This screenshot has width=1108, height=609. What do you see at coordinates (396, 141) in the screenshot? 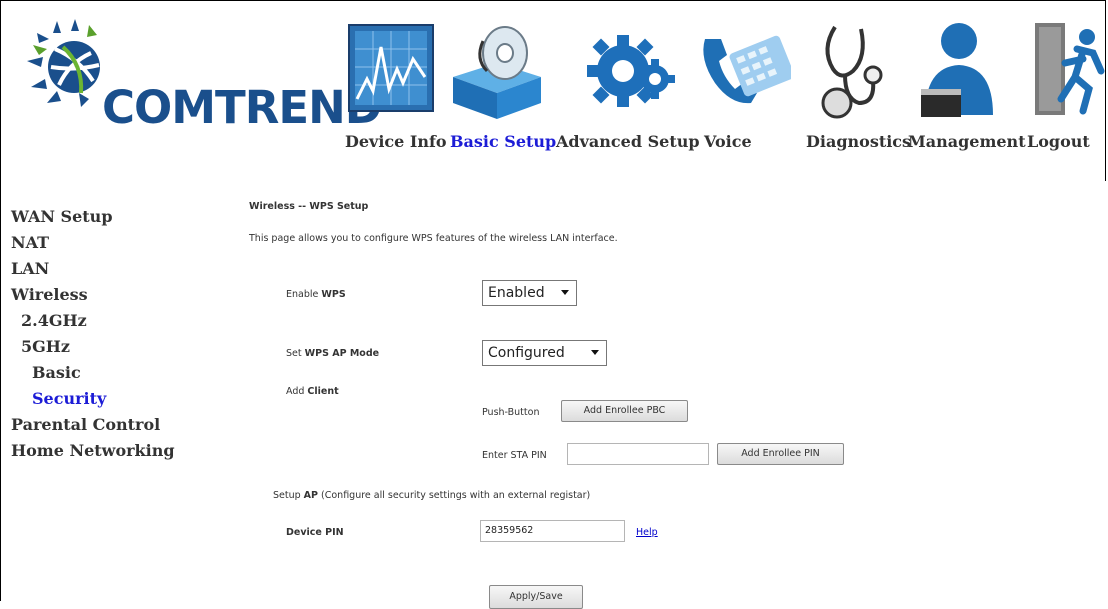
I see `nav-device-info: Device Info` at bounding box center [396, 141].